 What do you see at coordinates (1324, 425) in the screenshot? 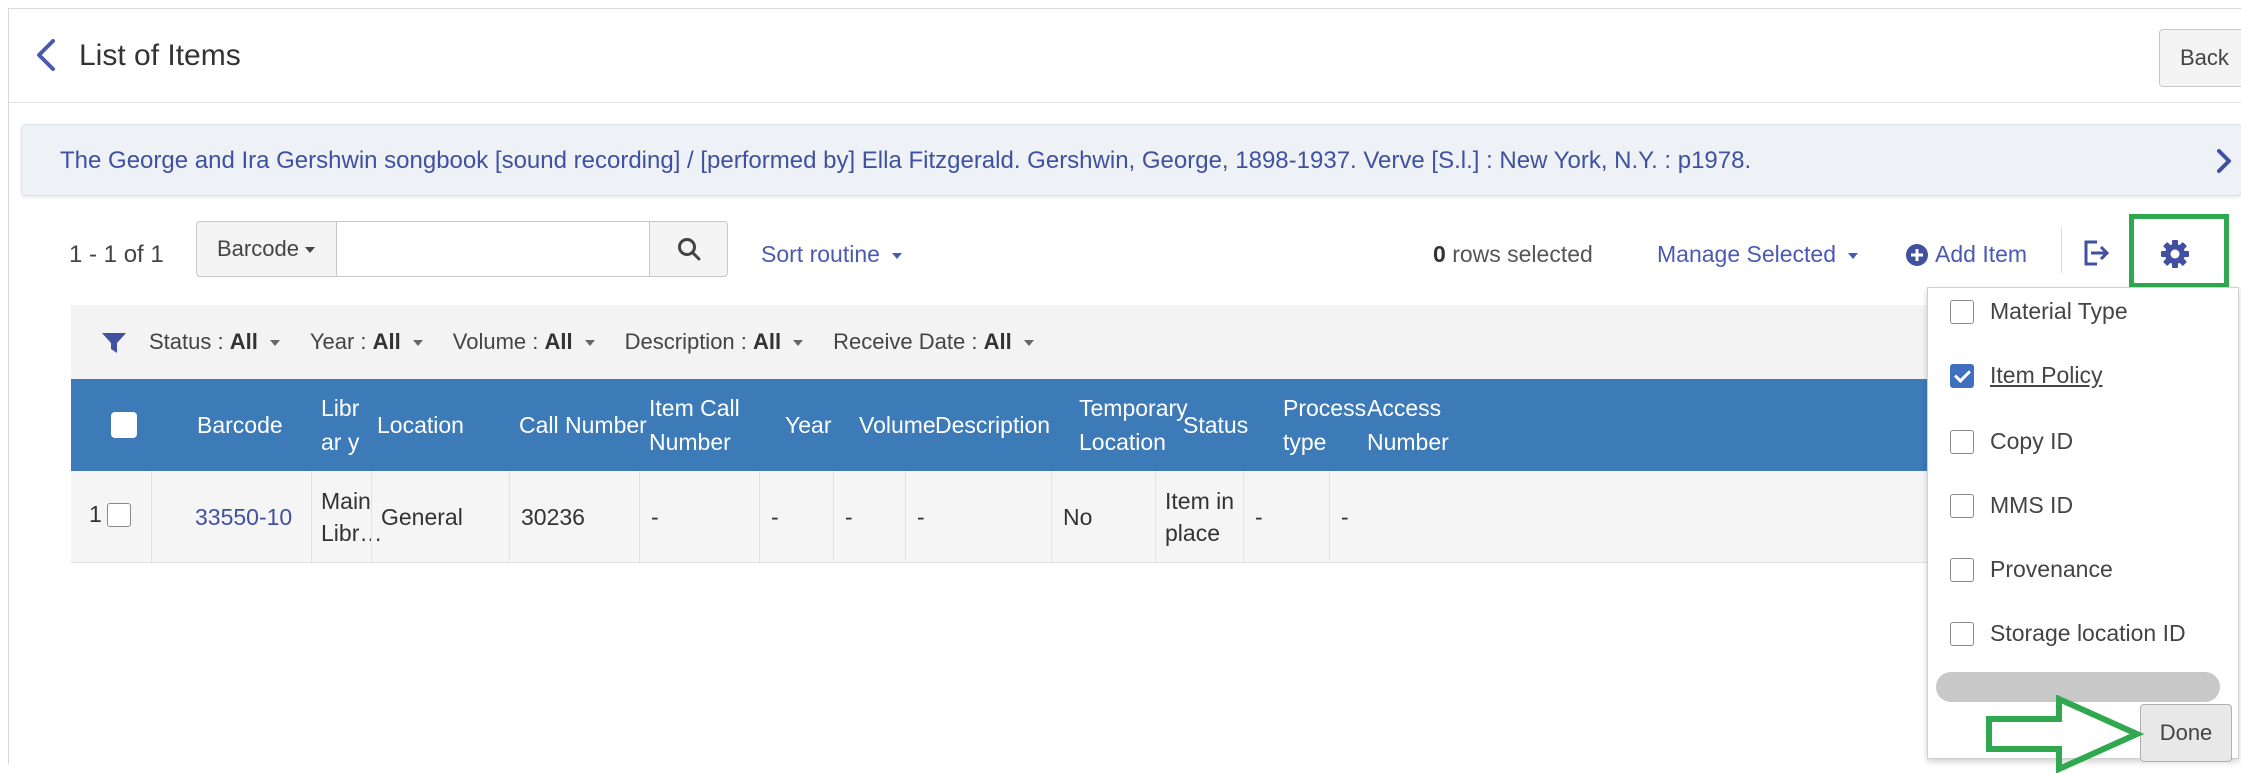
I see `column-header-process-type: Process type` at bounding box center [1324, 425].